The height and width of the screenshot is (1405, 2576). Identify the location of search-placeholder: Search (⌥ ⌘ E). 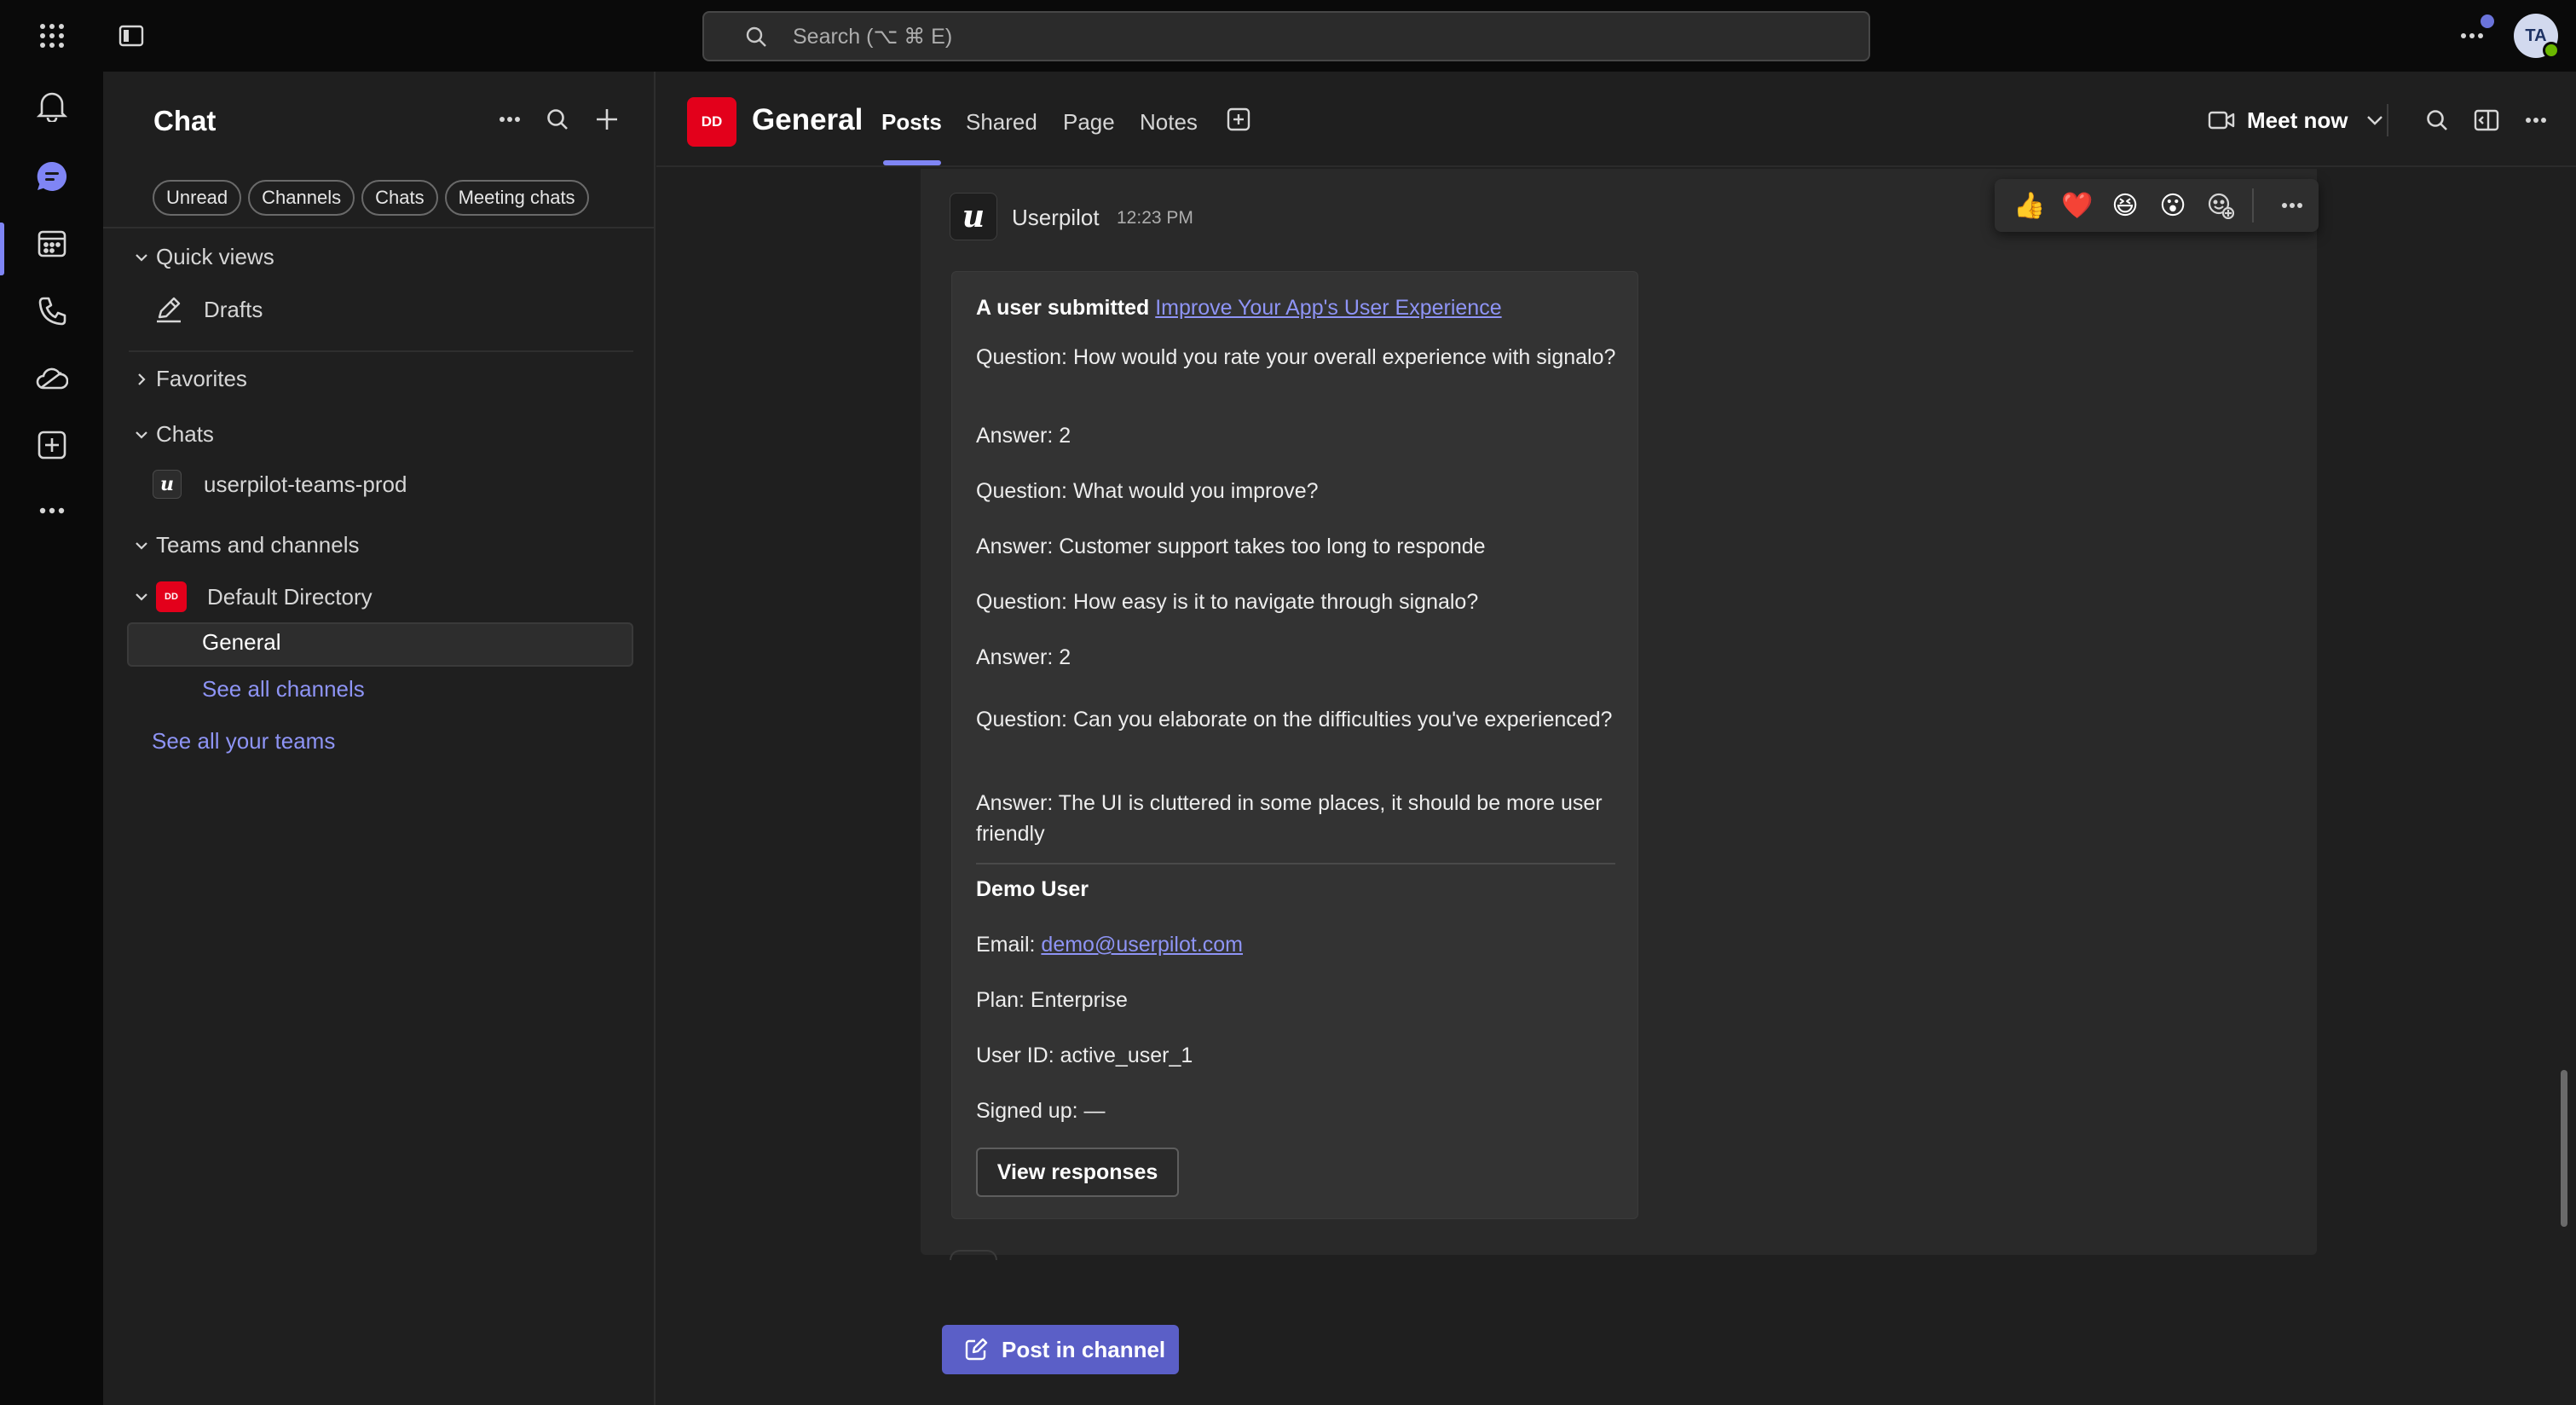
(873, 36).